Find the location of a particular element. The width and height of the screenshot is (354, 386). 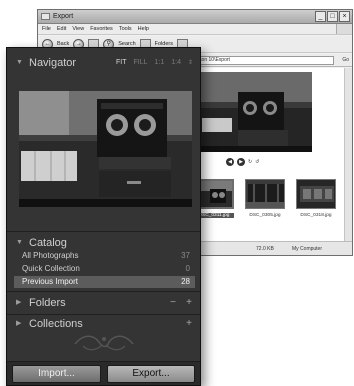

catalog-item-count: 0 is located at coordinates (187, 268).